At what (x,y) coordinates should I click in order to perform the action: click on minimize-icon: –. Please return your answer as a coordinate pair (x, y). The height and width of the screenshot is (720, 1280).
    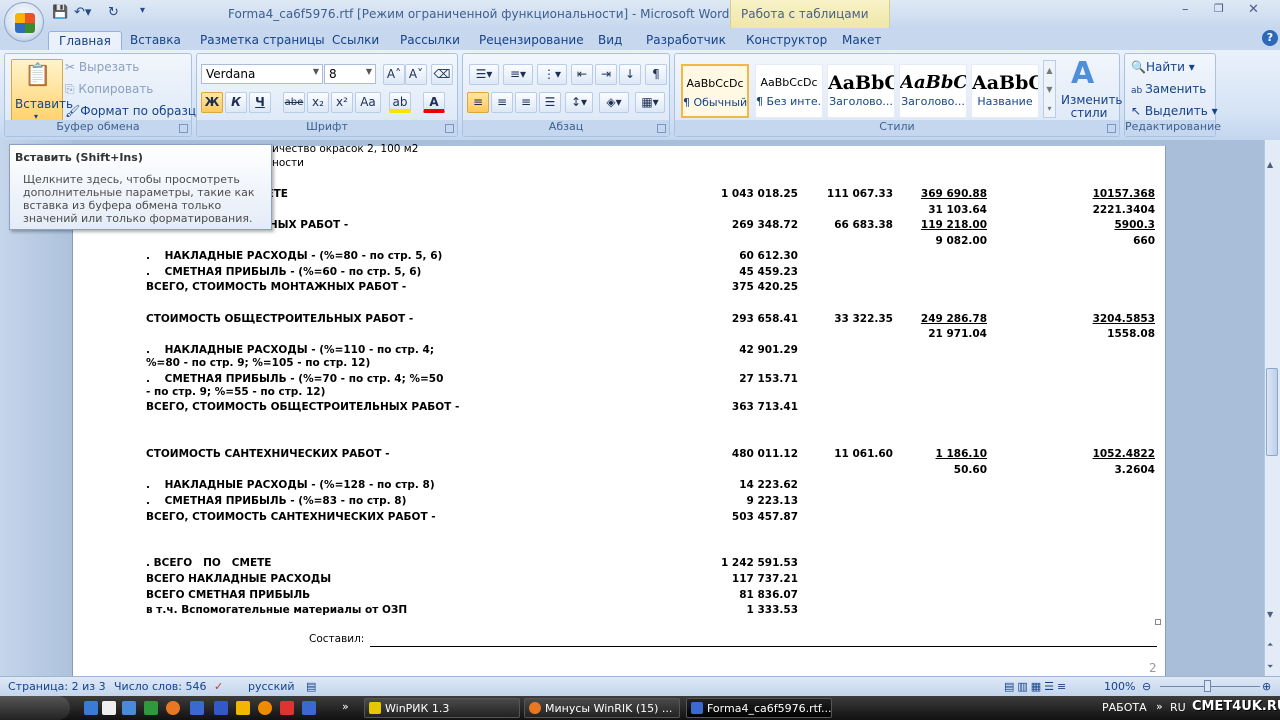
    Looking at the image, I should click on (1185, 9).